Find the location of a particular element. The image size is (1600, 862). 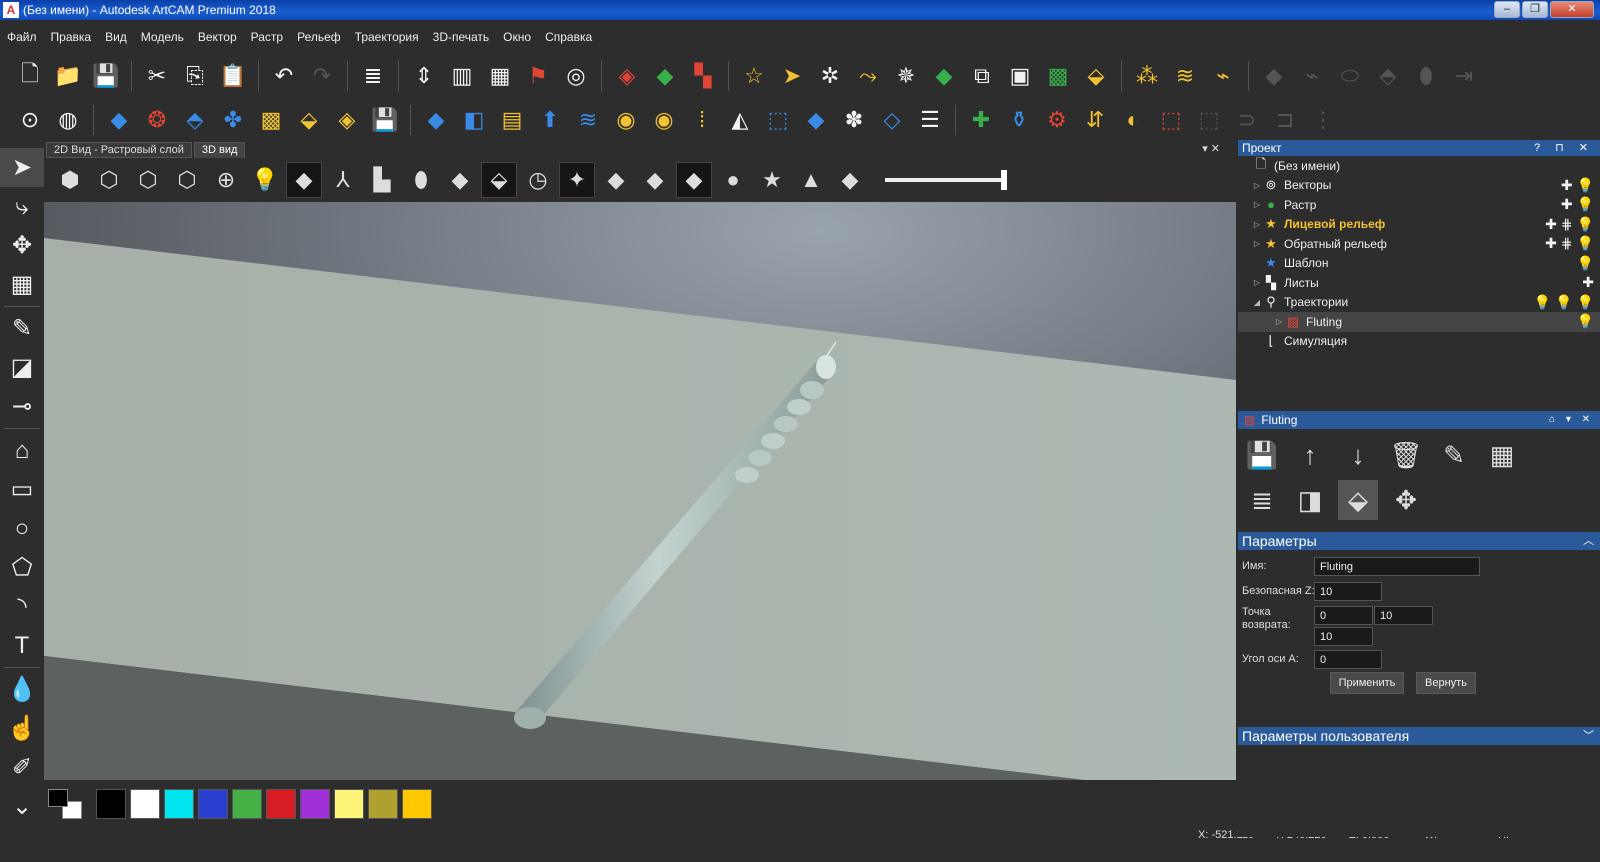

view-slider is located at coordinates (946, 180).